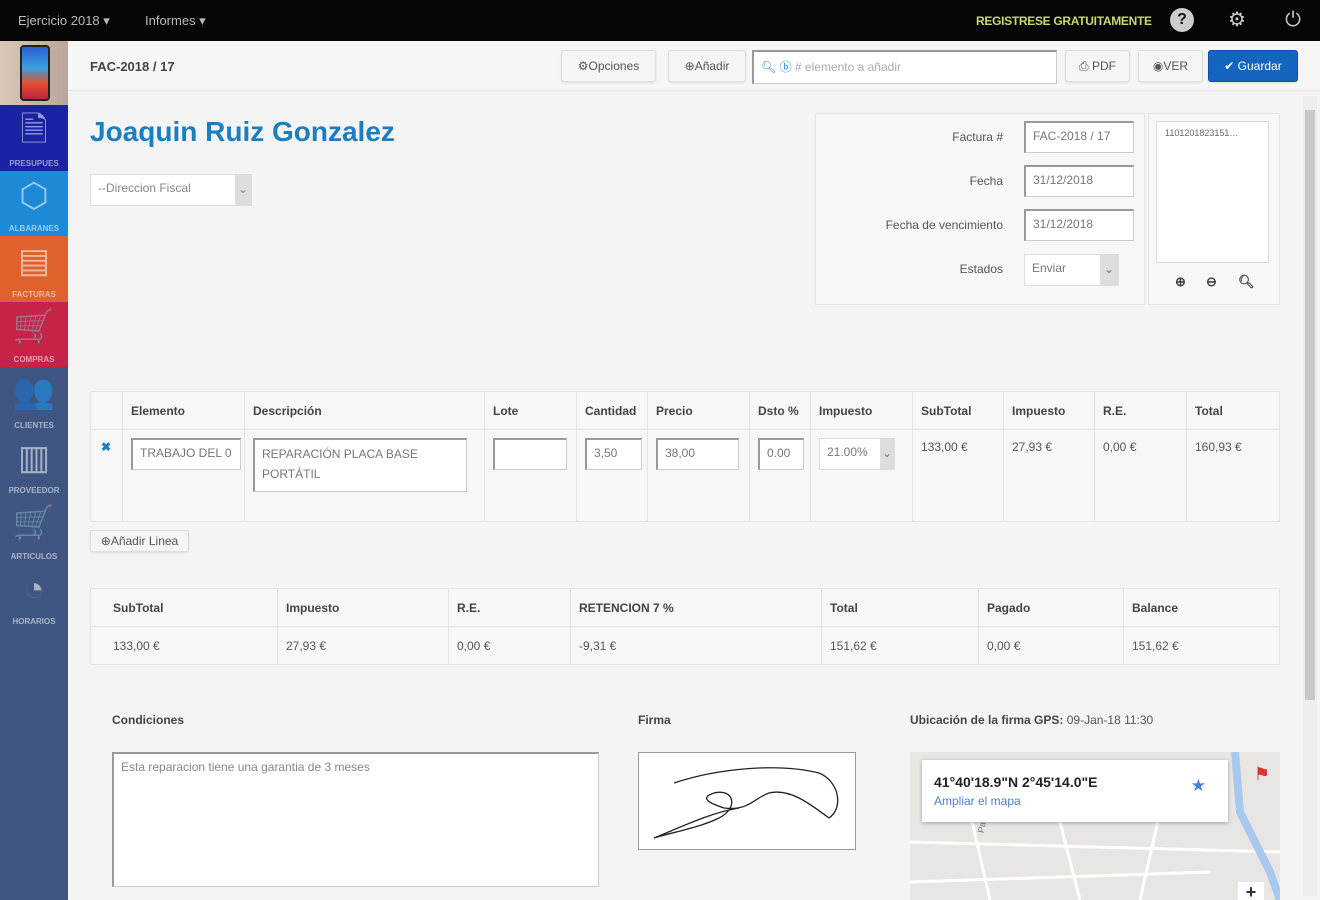 The image size is (1320, 900). Describe the element at coordinates (1079, 225) in the screenshot. I see `vencimiento-input: 31/12/2018` at that location.